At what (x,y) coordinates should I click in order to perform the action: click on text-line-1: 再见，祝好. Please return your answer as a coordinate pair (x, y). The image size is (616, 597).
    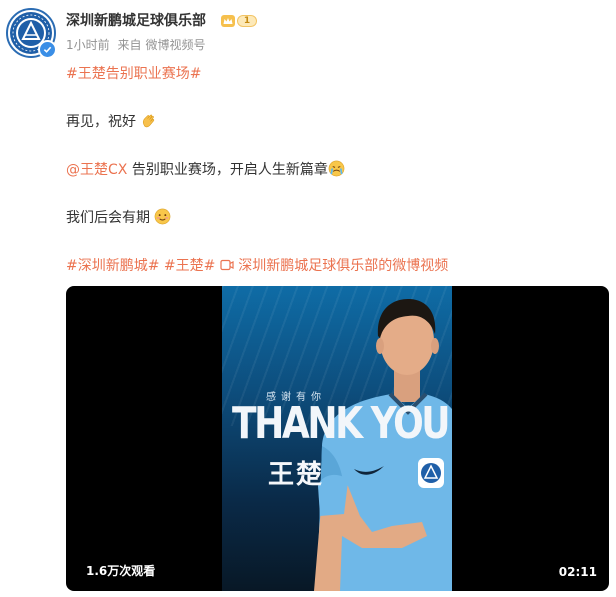
    Looking at the image, I should click on (111, 122).